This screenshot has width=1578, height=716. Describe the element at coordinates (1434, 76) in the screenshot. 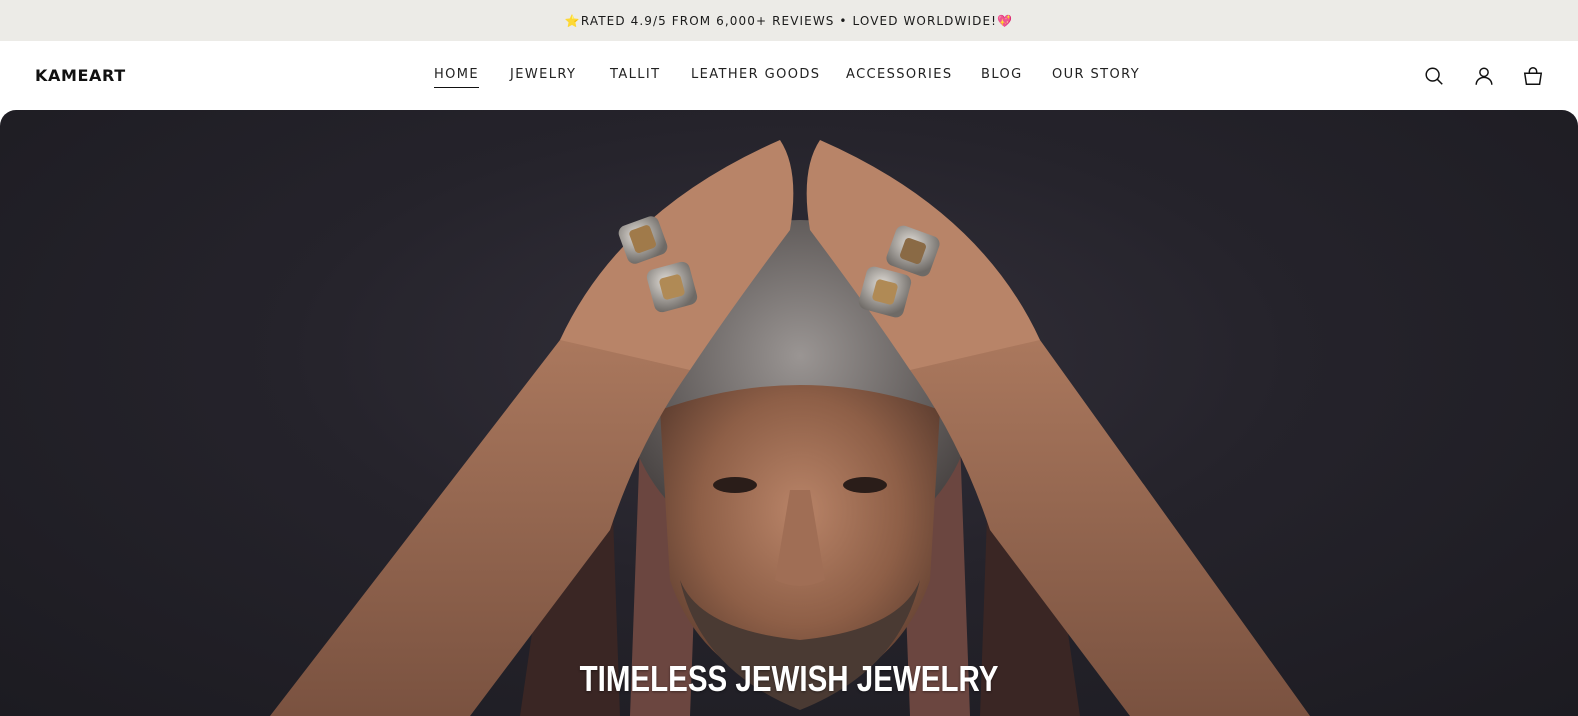

I see `search-icon` at that location.